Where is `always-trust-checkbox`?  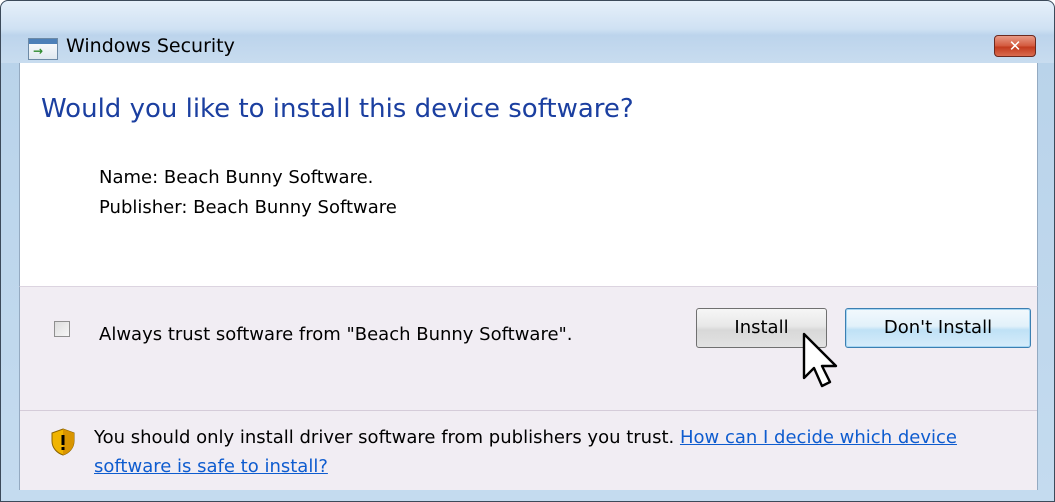 always-trust-checkbox is located at coordinates (62, 329).